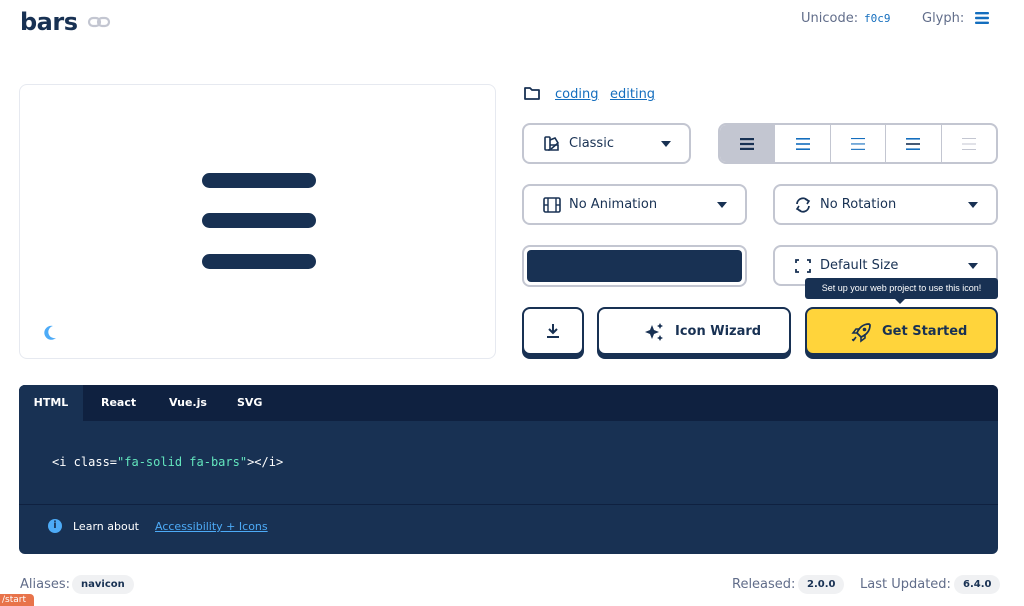  What do you see at coordinates (50, 333) in the screenshot?
I see `moon-icon` at bounding box center [50, 333].